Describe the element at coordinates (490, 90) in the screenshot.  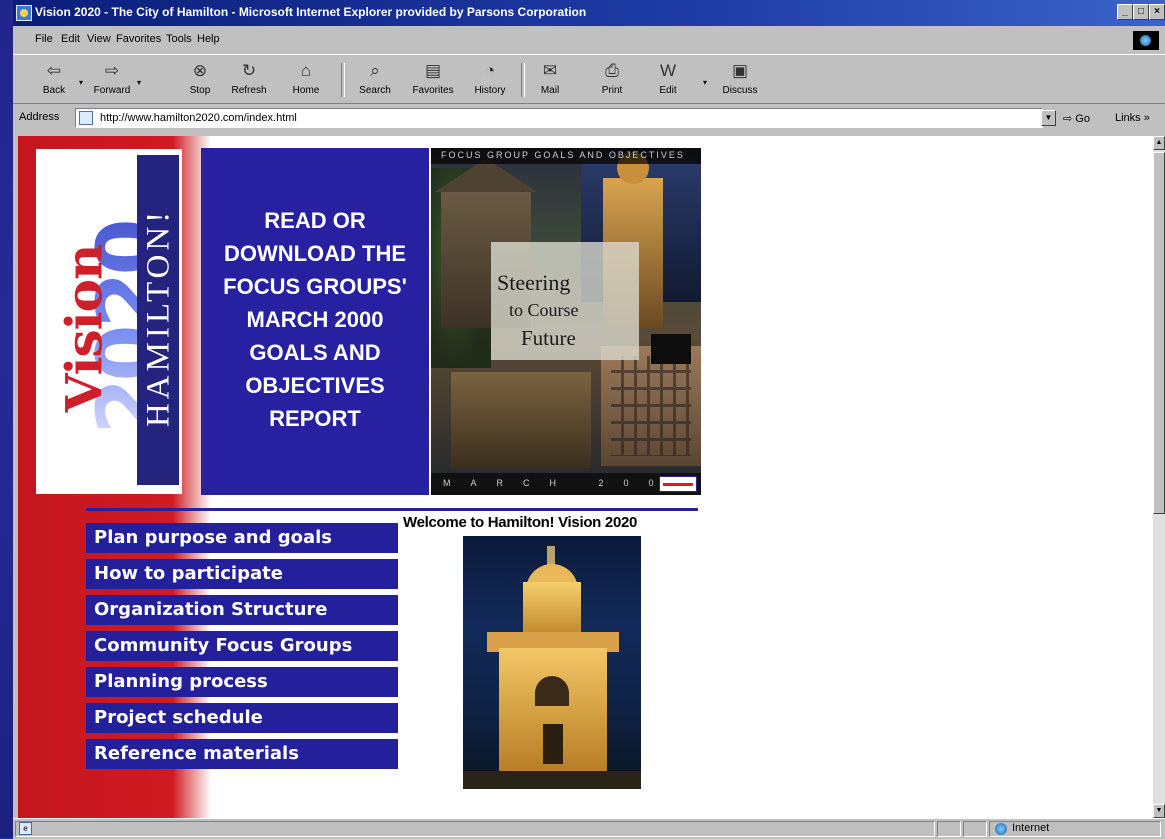
I see `history-label: History` at that location.